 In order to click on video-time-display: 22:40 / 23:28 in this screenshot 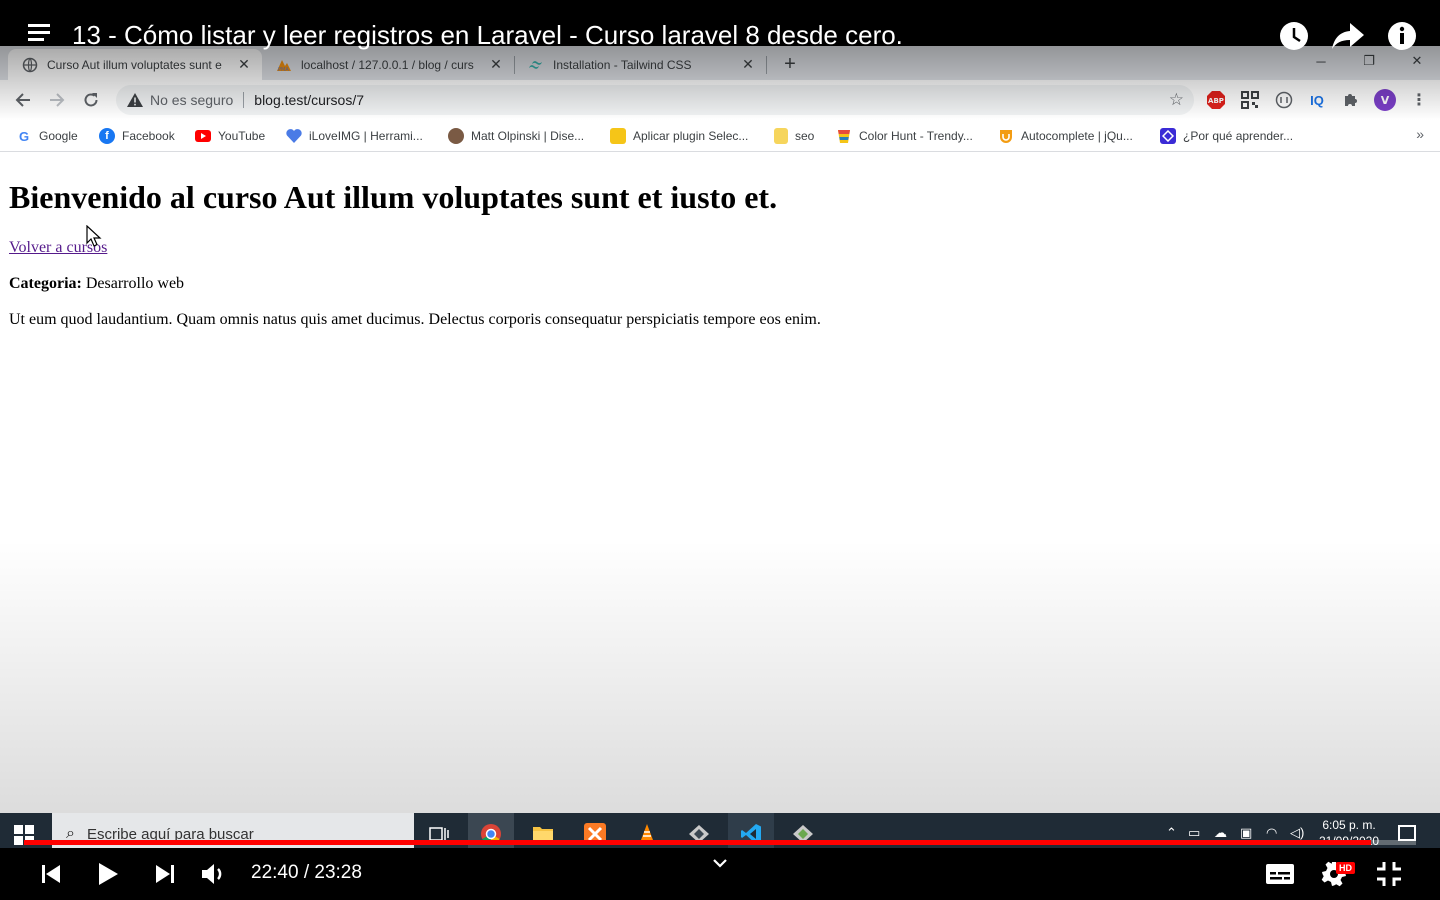, I will do `click(306, 872)`.